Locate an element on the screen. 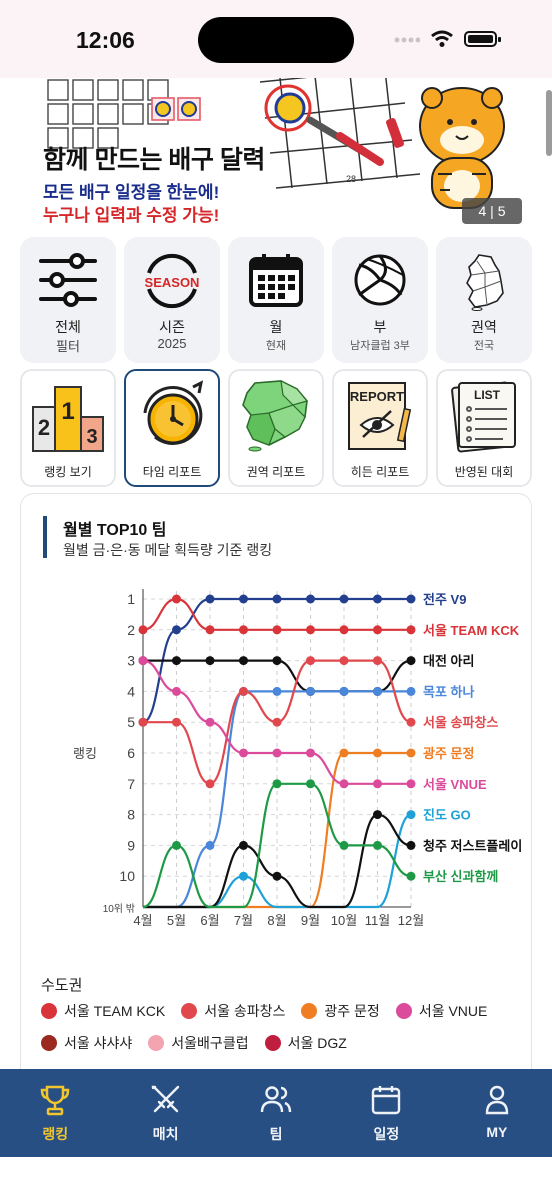 The image size is (552, 1200). filter-season-label: 시즌 is located at coordinates (172, 327).